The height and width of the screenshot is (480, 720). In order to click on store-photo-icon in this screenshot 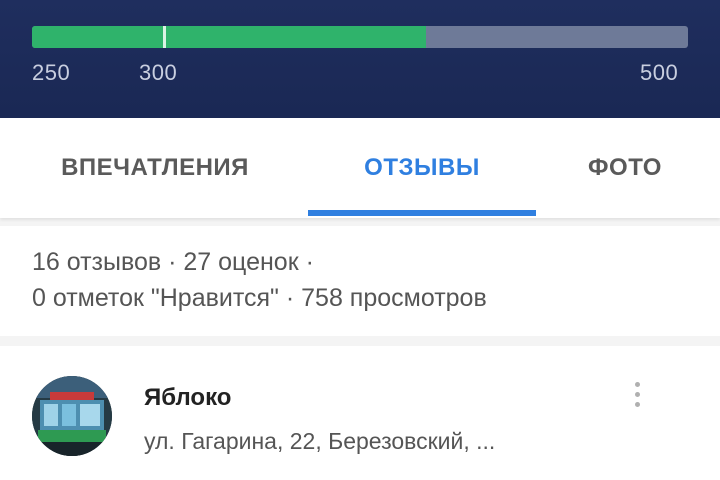, I will do `click(72, 416)`.